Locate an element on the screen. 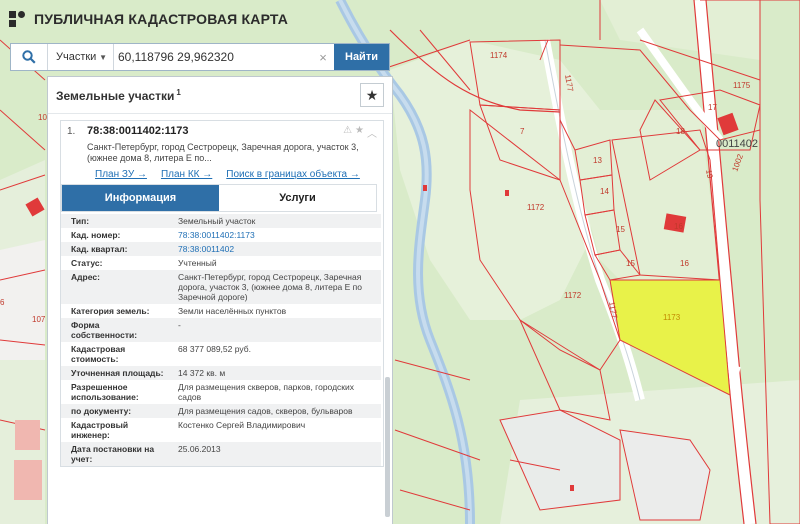 The height and width of the screenshot is (524, 800). info-key: Категория земель: is located at coordinates (110, 311).